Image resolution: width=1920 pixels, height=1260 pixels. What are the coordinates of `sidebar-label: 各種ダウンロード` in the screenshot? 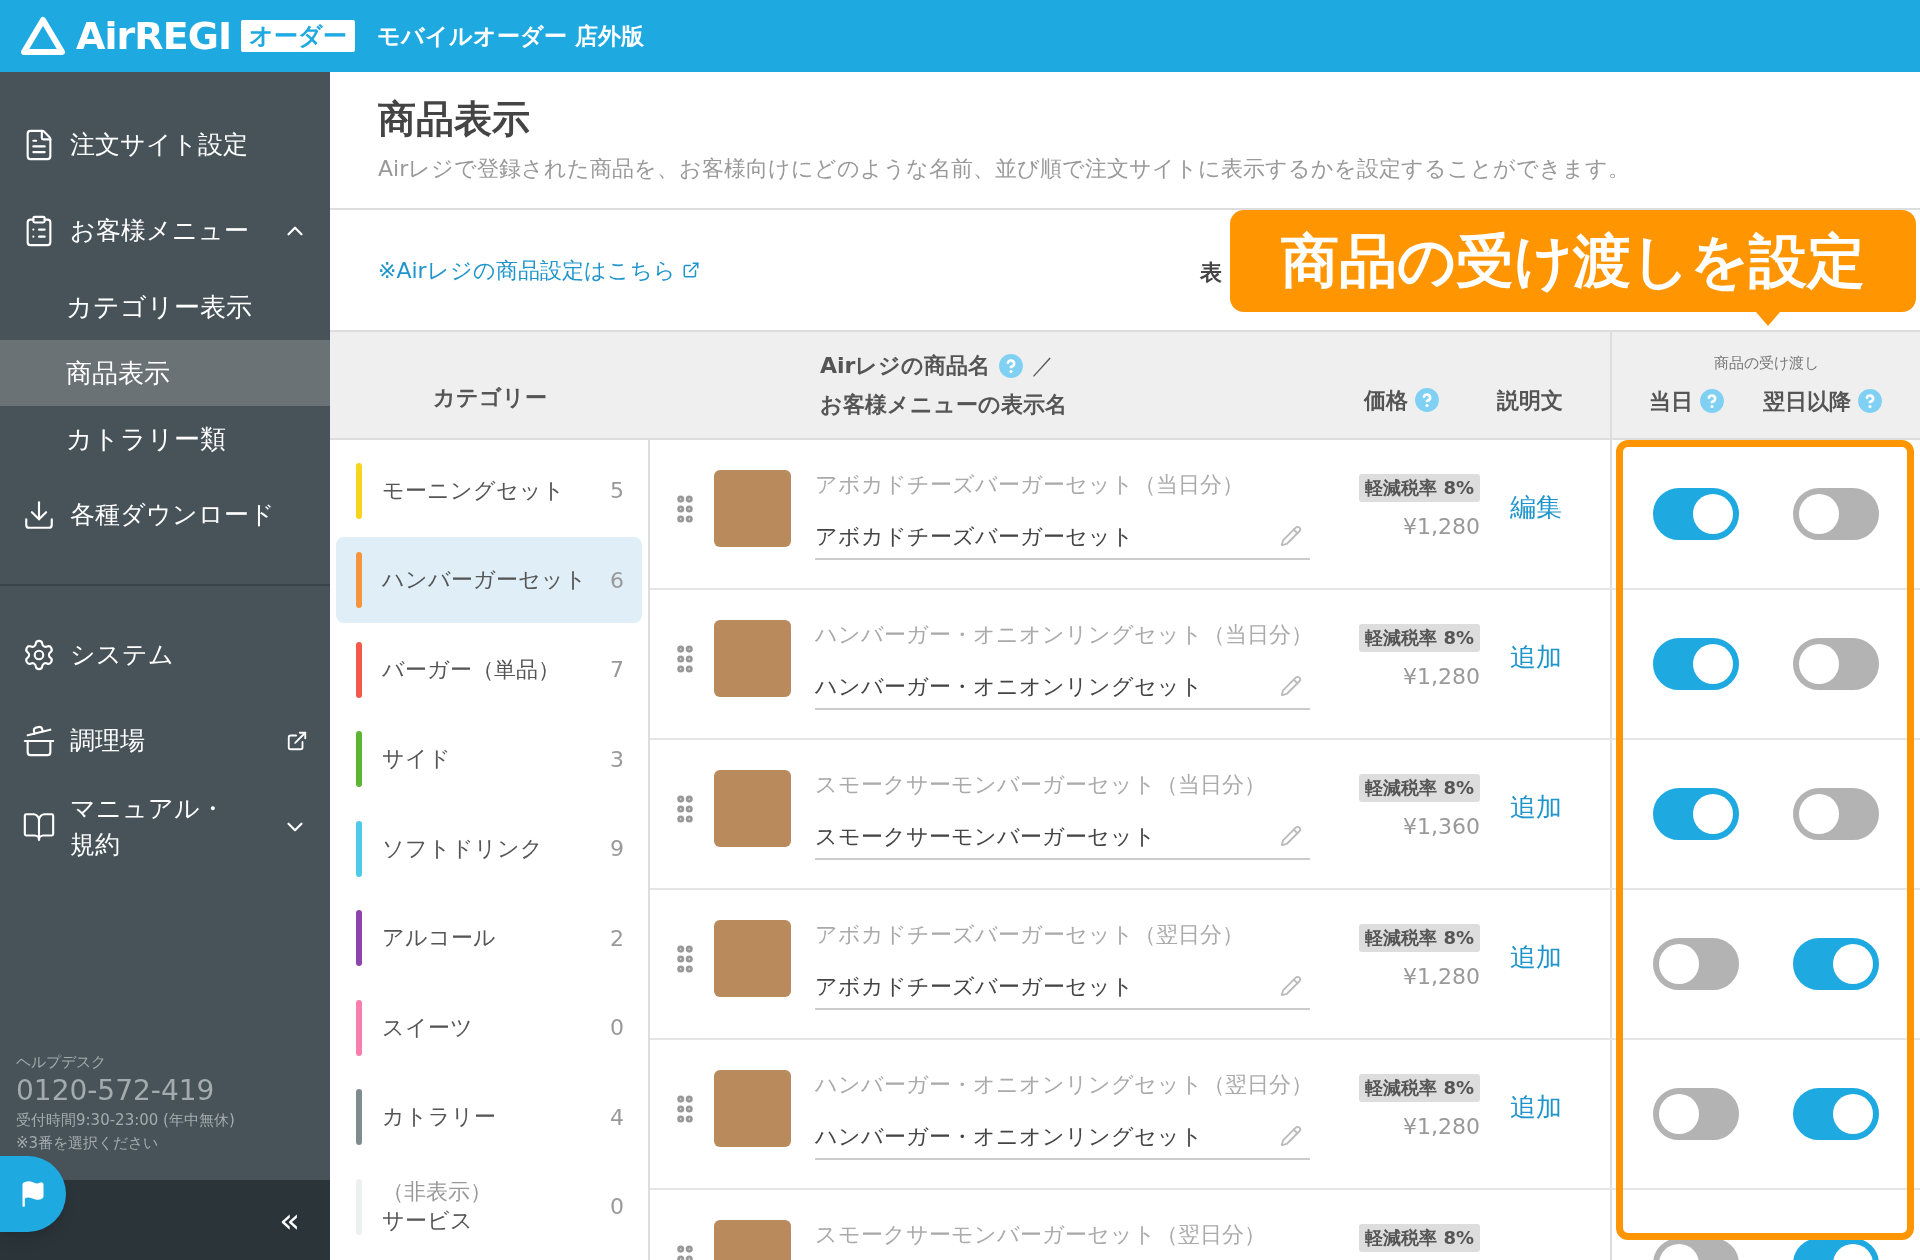 It's located at (172, 515).